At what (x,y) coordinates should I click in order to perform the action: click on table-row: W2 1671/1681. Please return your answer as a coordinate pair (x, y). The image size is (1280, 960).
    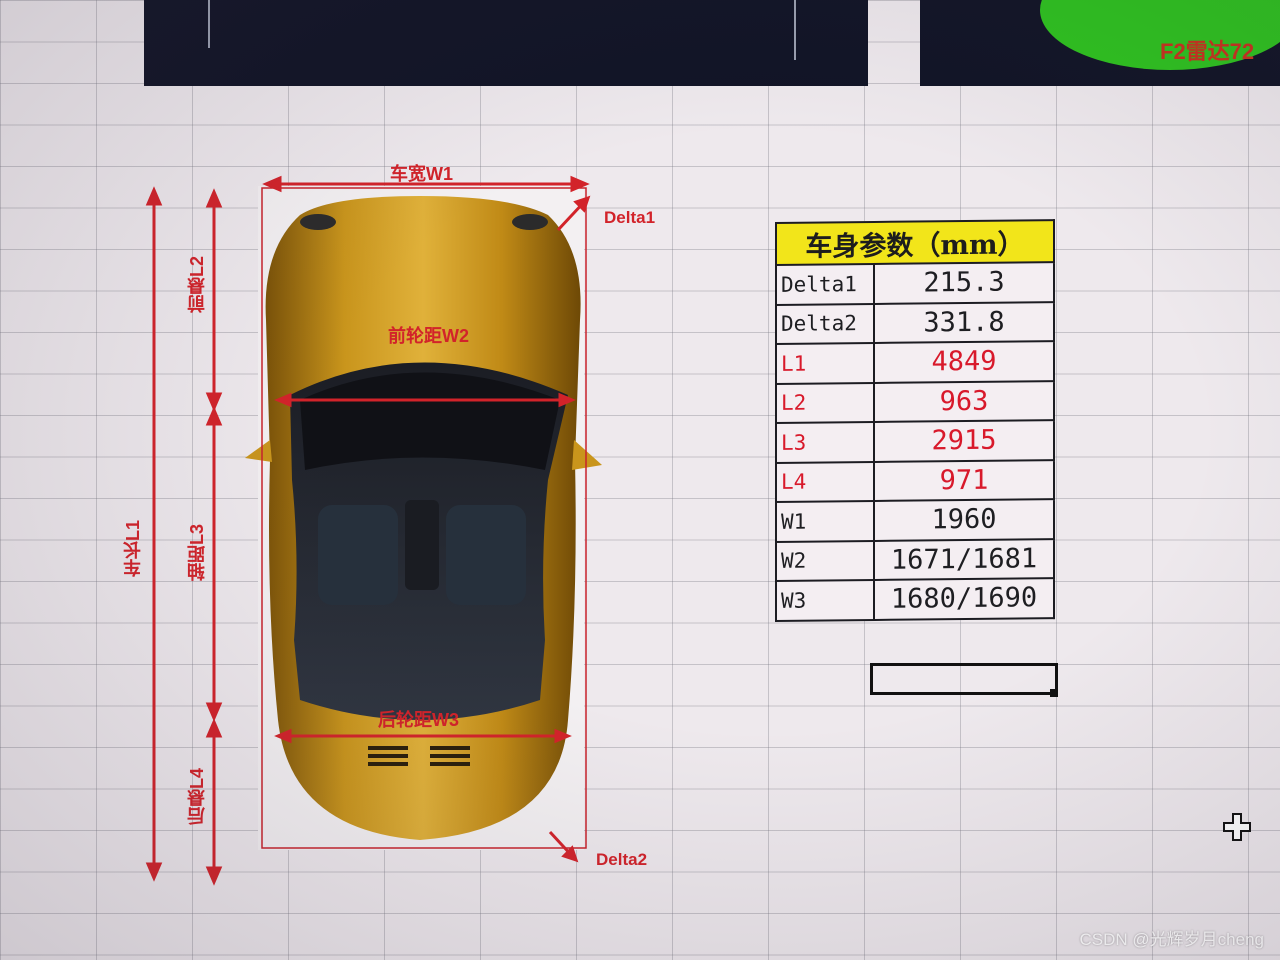
    Looking at the image, I should click on (915, 559).